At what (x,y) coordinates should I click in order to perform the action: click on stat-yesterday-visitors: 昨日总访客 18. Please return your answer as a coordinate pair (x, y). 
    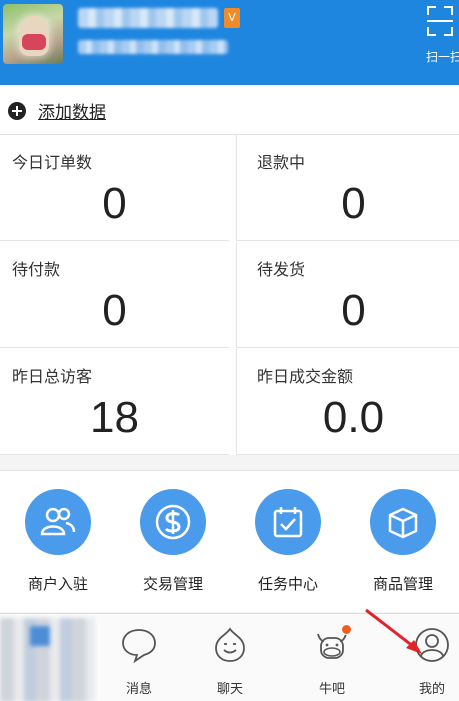
    Looking at the image, I should click on (114, 402).